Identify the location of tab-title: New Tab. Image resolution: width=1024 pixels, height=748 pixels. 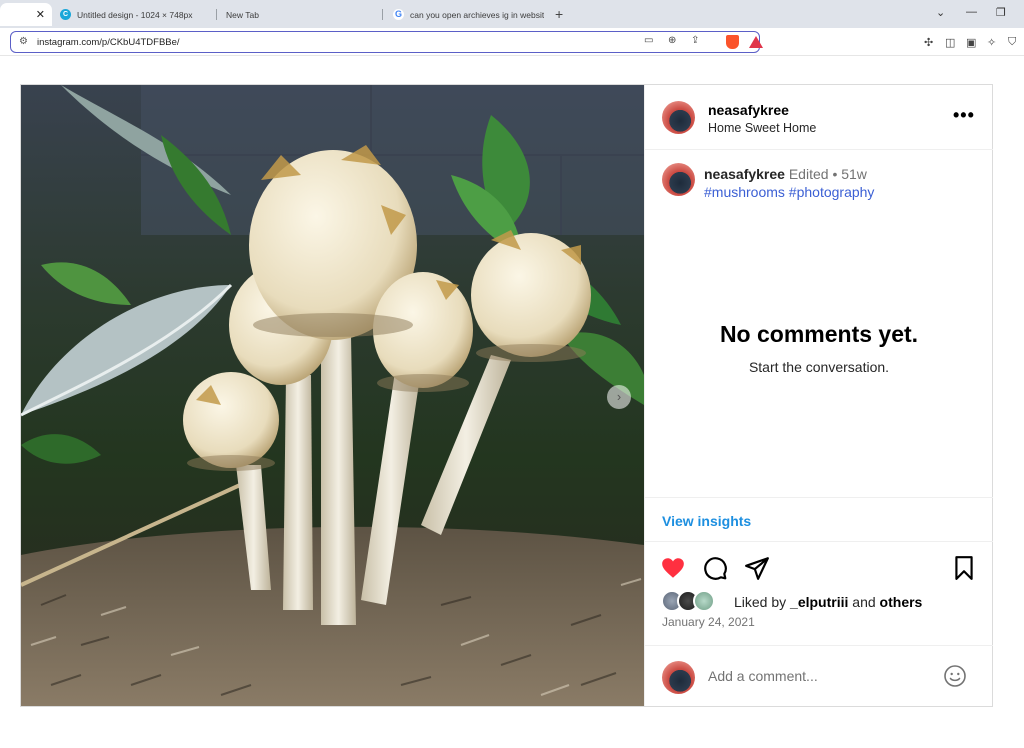
(242, 14).